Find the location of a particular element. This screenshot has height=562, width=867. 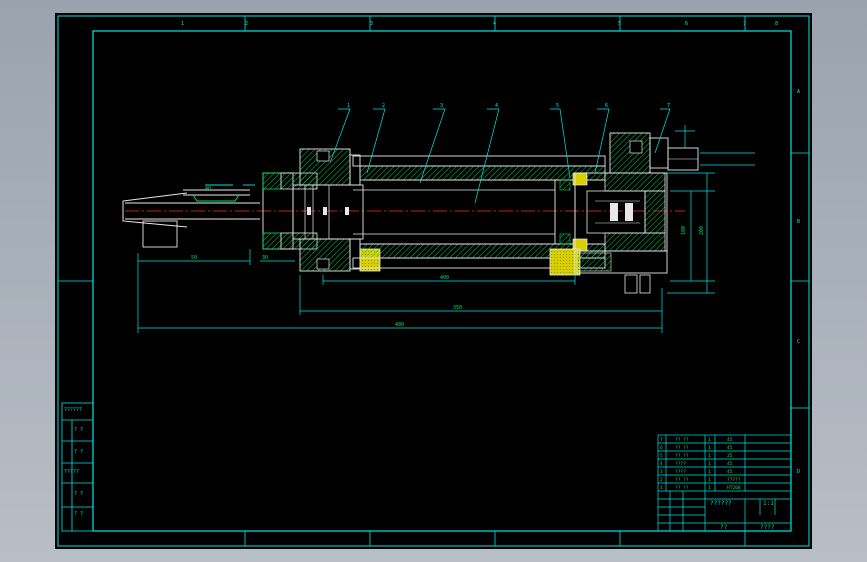

zone-top-4: 4 is located at coordinates (494, 24).